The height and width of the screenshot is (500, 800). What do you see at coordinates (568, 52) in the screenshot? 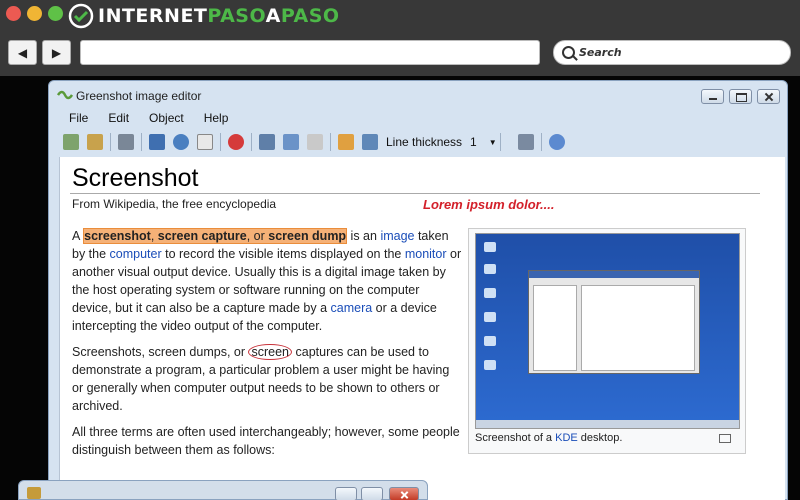
I see `search-icon` at bounding box center [568, 52].